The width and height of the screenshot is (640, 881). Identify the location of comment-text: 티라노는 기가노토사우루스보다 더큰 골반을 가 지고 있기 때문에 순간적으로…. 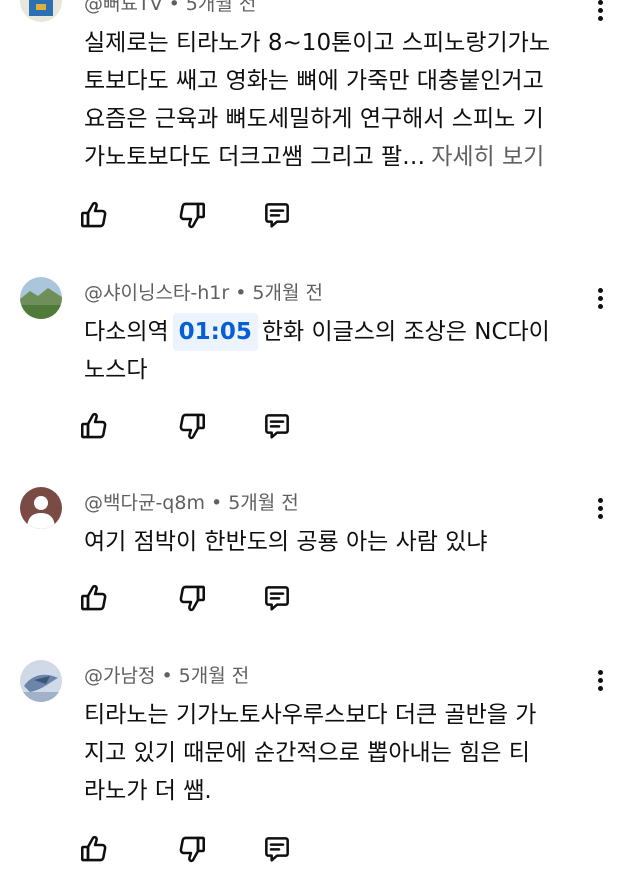
(344, 753).